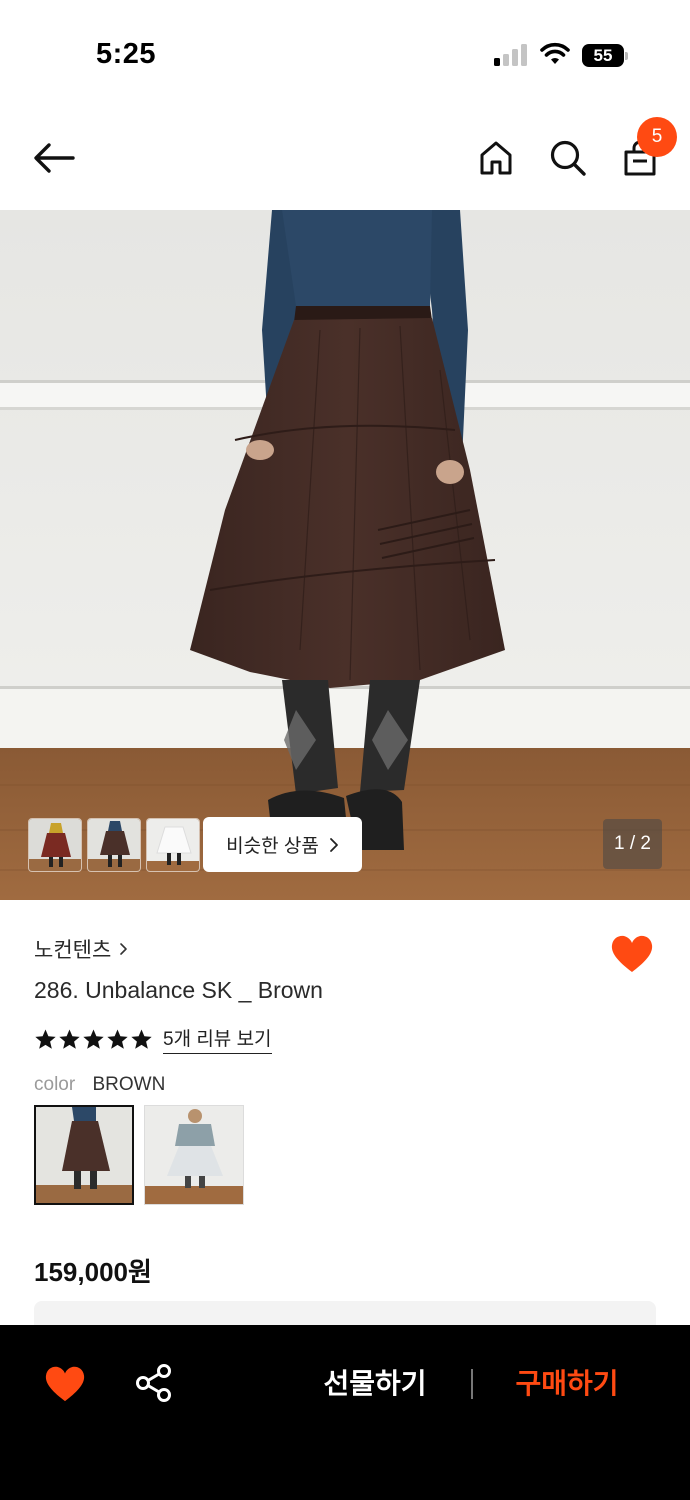  I want to click on bottom-action-bar: 선물하기 구매하기, so click(345, 1412).